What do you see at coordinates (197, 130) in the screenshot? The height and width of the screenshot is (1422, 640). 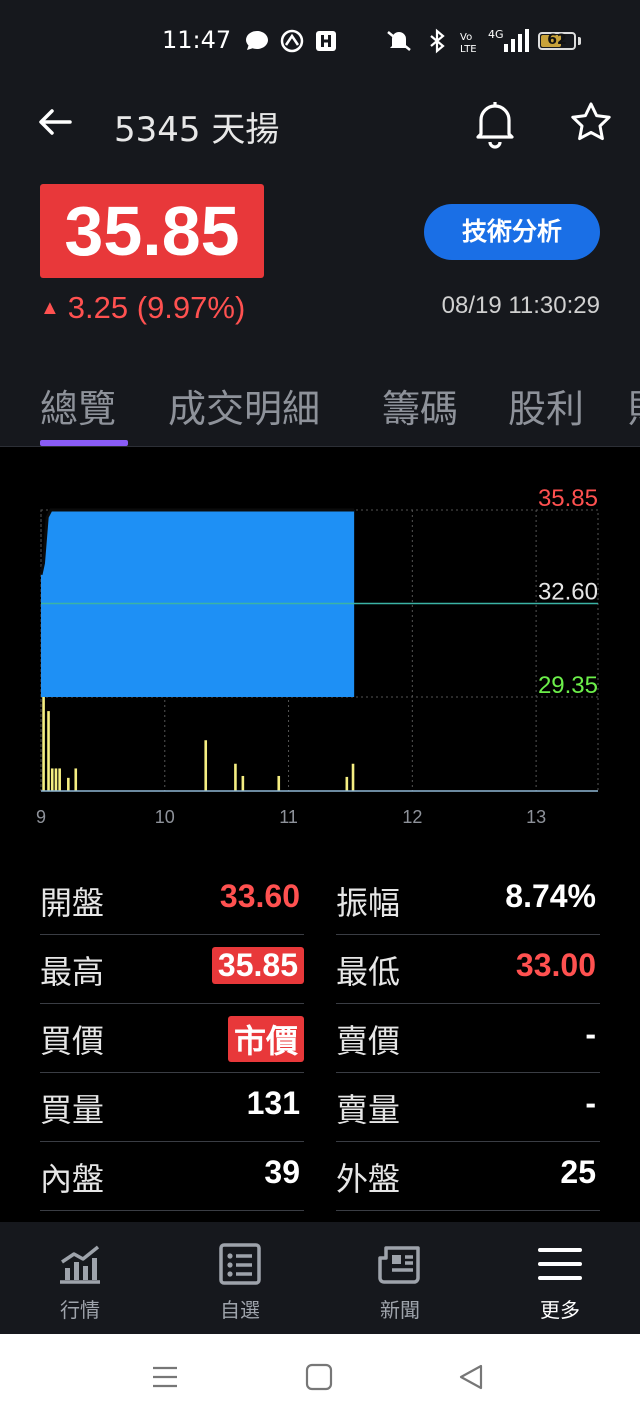 I see `page-title: 5345 天揚` at bounding box center [197, 130].